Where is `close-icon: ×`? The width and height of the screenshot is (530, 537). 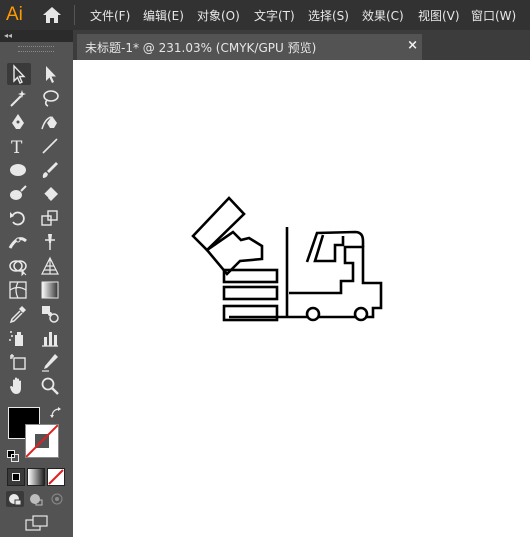
close-icon: × is located at coordinates (412, 45).